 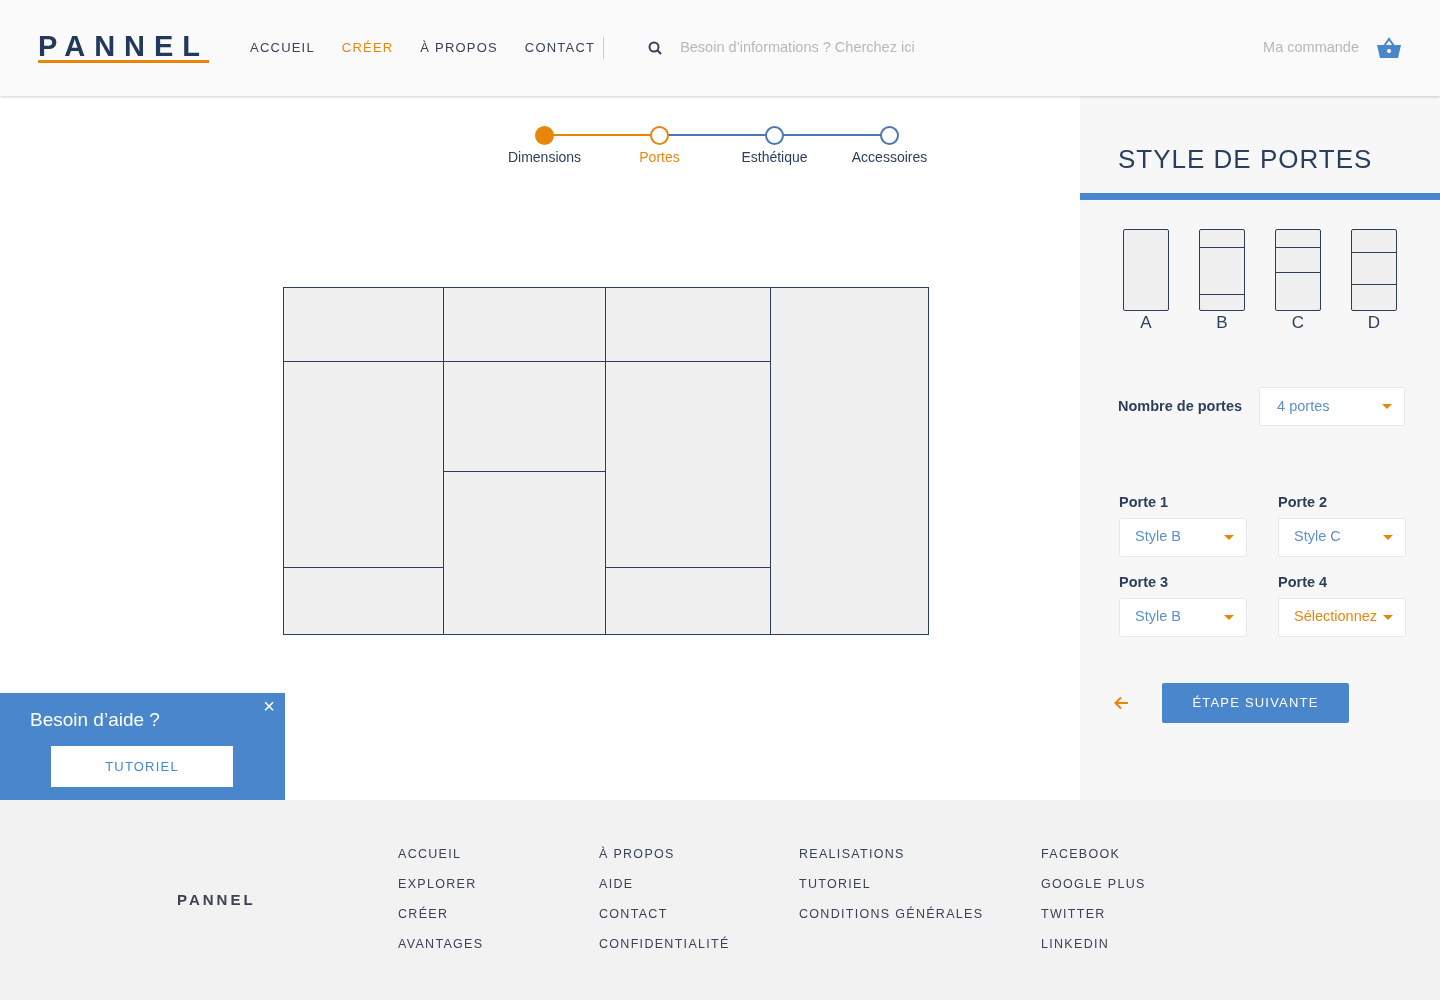 What do you see at coordinates (282, 48) in the screenshot?
I see `nav-link: ACCUEIL` at bounding box center [282, 48].